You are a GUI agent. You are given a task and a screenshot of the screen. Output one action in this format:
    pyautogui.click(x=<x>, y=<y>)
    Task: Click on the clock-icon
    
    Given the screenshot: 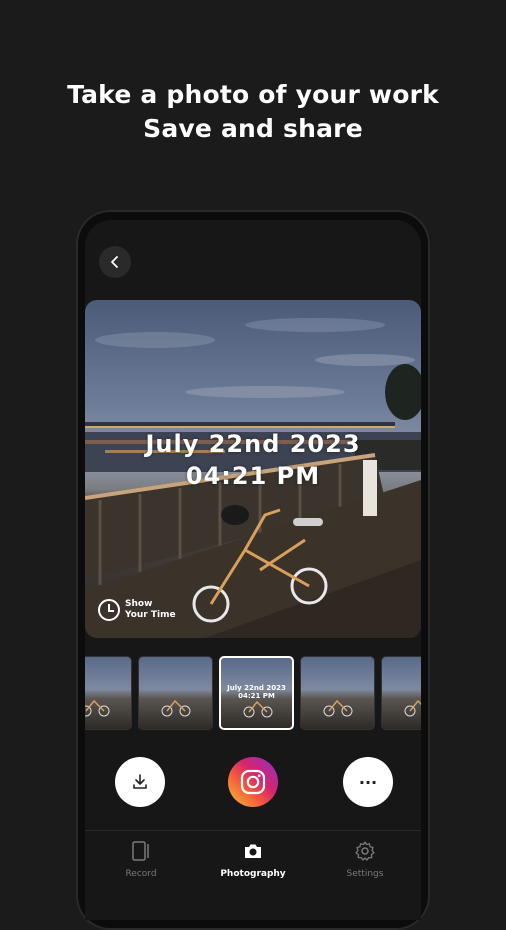 What is the action you would take?
    pyautogui.click(x=109, y=610)
    